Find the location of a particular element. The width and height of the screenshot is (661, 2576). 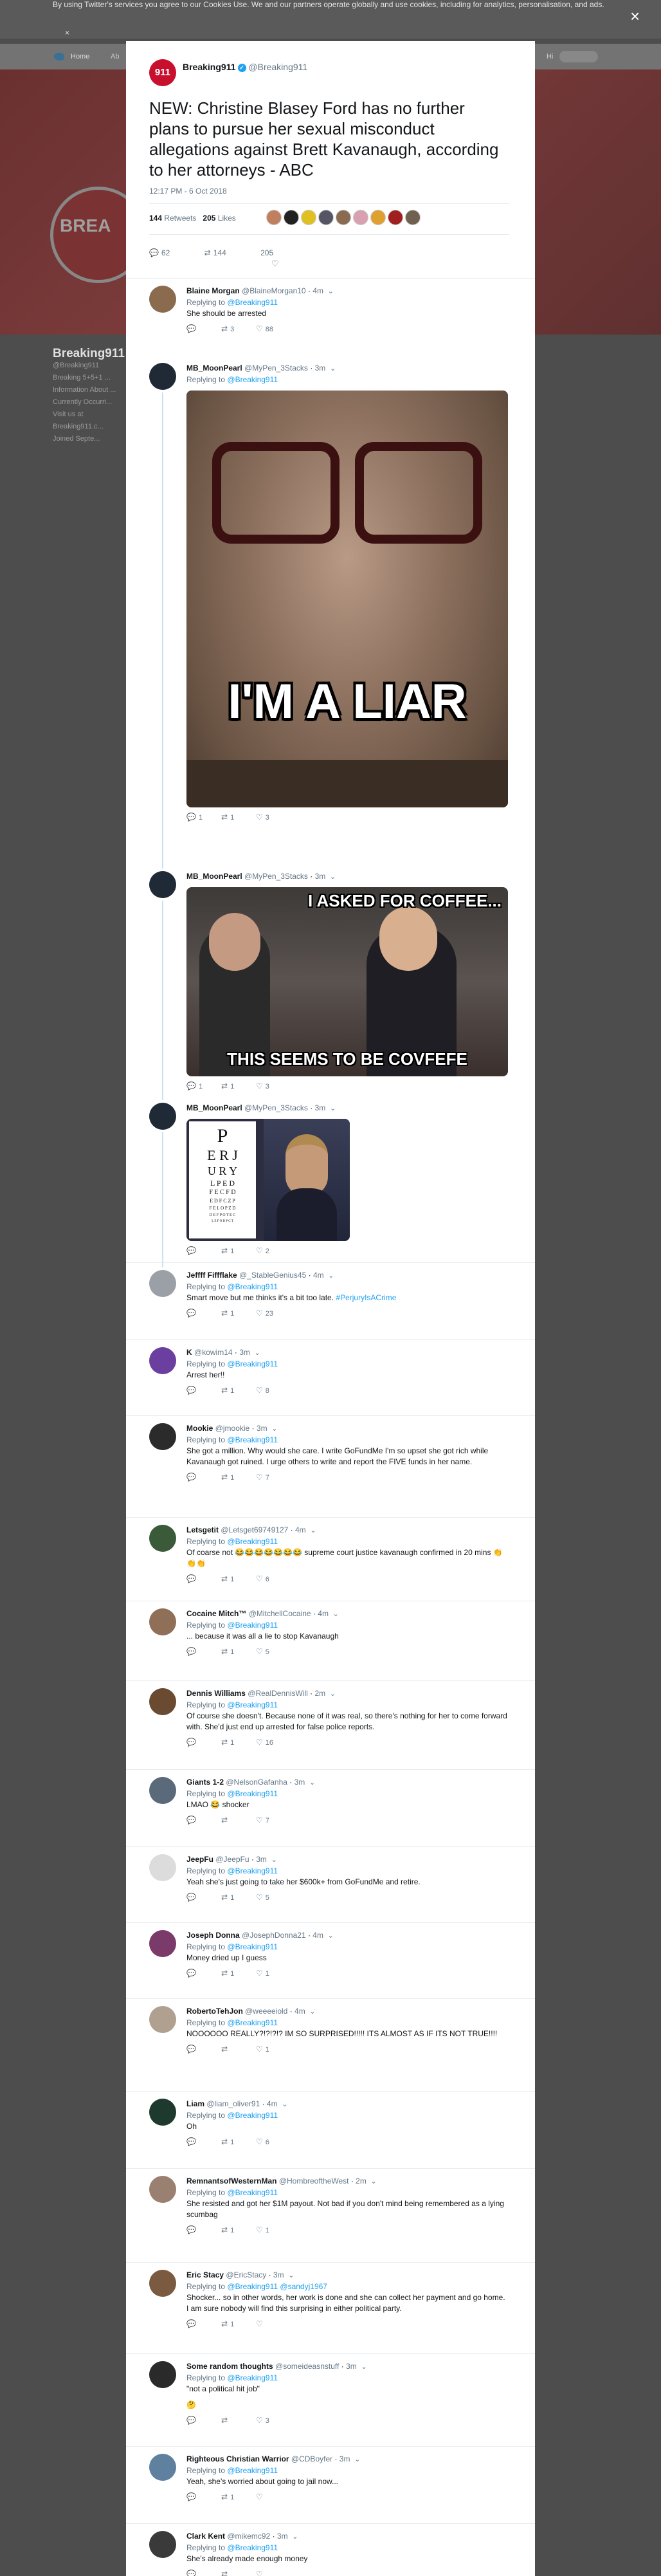

reply-author-name: RemnantsofWesternMan is located at coordinates (231, 2180).